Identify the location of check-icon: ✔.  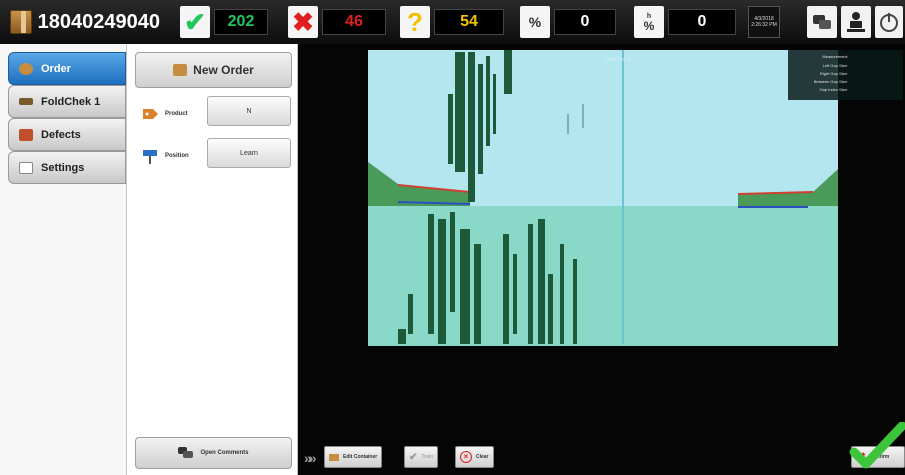
(413, 457).